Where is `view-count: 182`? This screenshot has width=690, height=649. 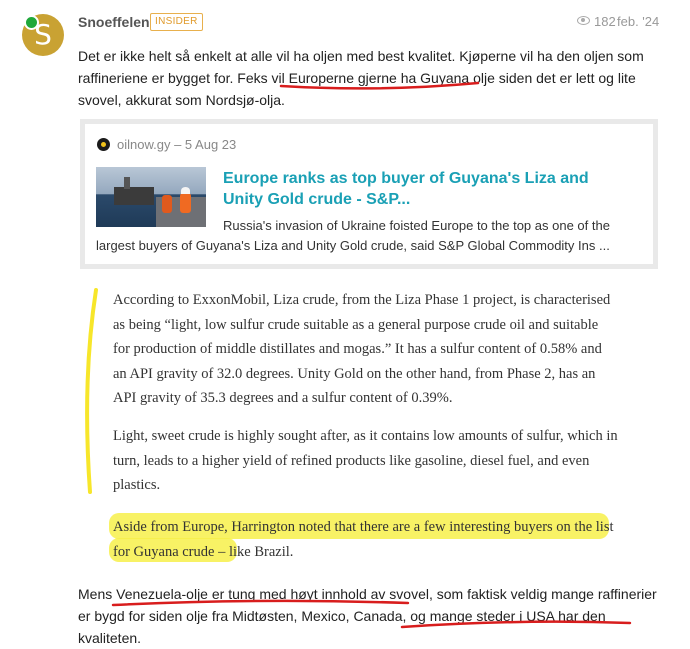
view-count: 182 is located at coordinates (596, 21).